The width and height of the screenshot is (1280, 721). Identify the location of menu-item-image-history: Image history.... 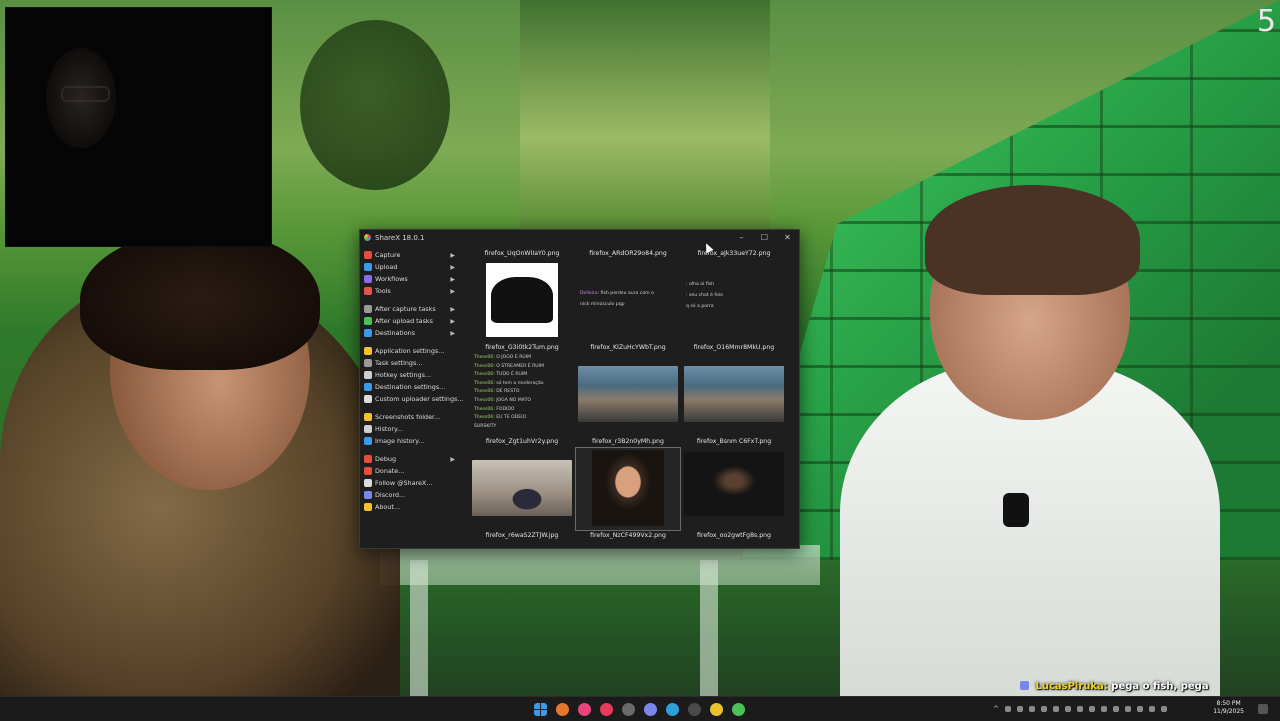
(410, 441).